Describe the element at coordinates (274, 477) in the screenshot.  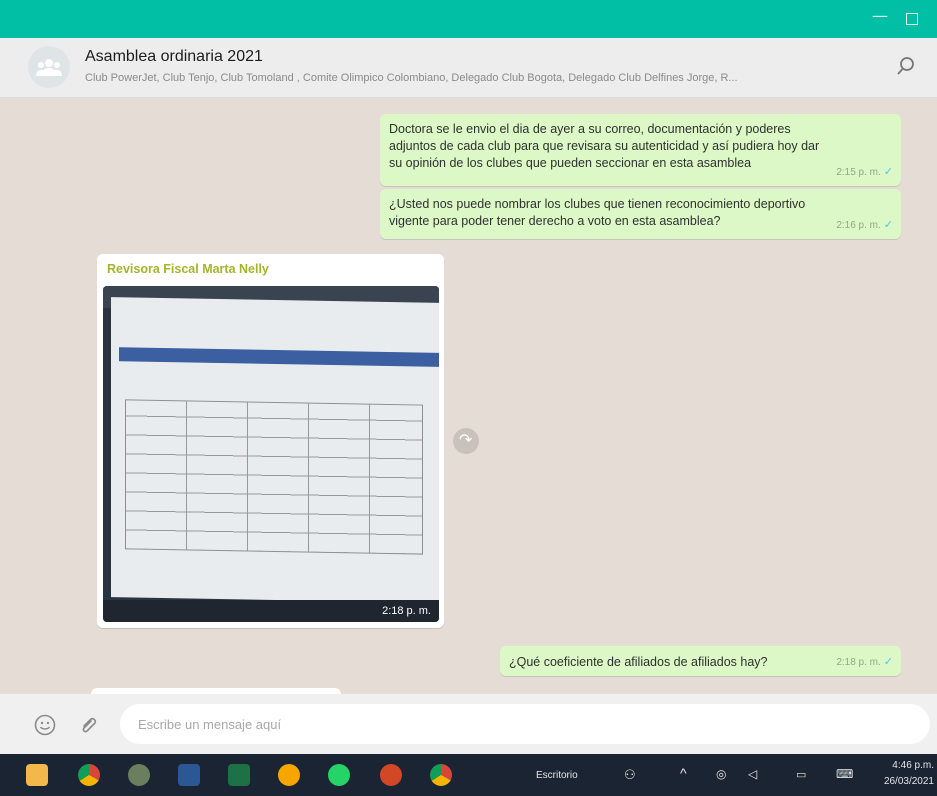
I see `photo-table` at that location.